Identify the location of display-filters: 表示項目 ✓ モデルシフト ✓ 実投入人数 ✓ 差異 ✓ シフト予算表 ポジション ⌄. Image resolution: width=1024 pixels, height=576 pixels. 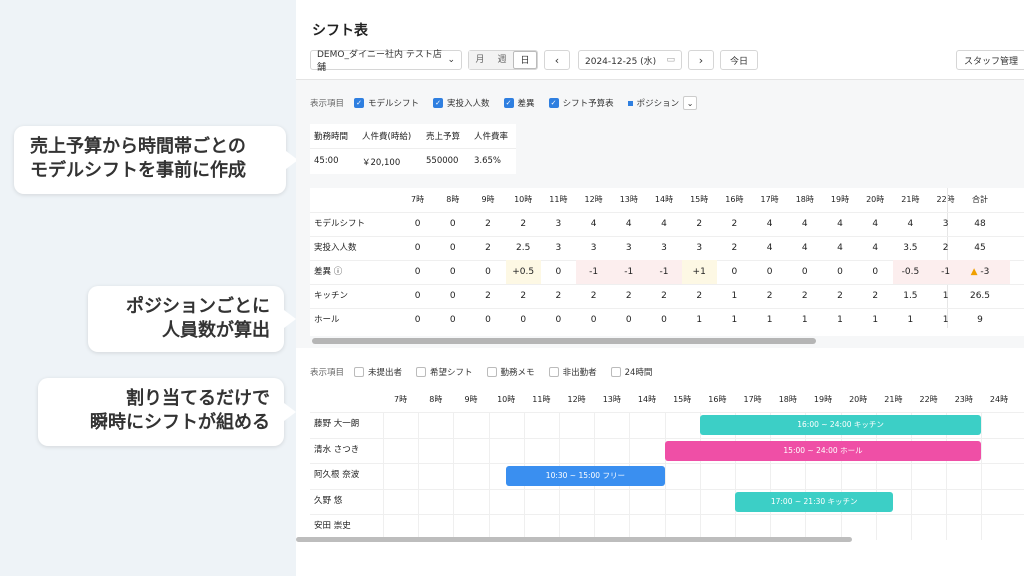
(507, 103).